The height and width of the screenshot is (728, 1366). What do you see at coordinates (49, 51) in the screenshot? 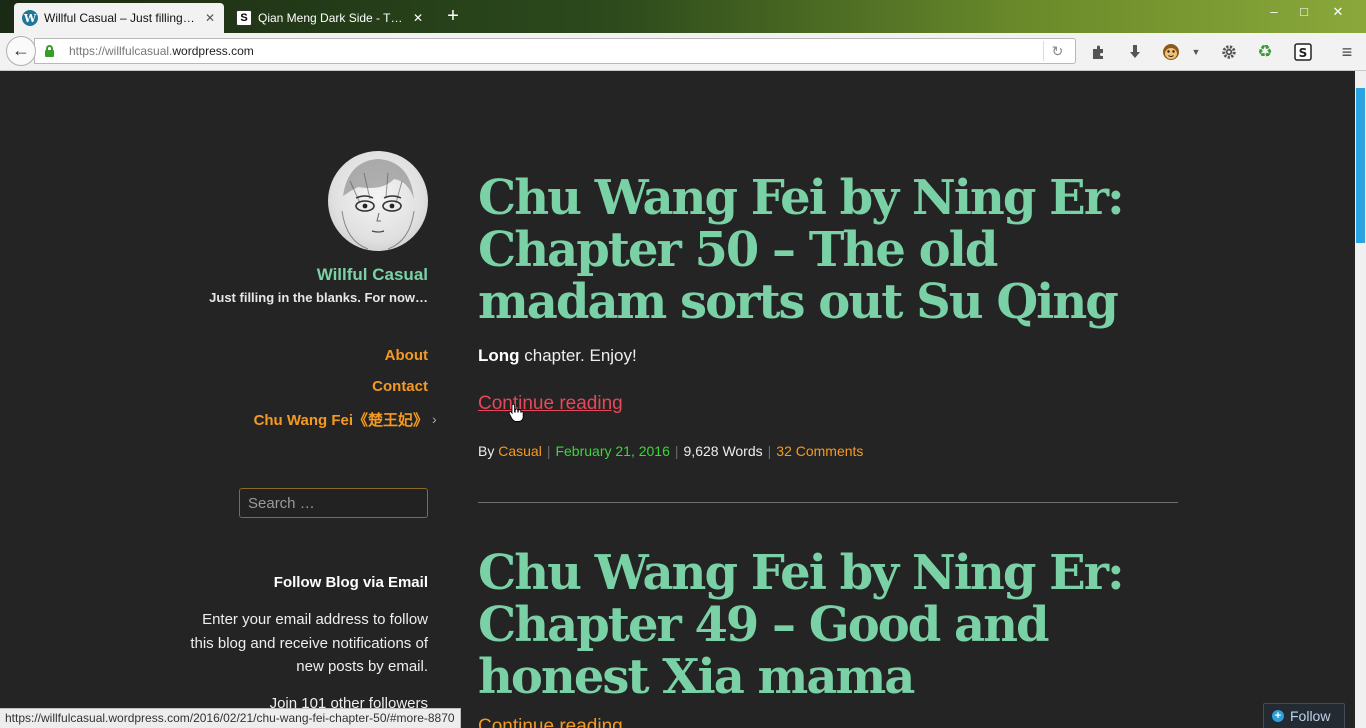
I see `lock-icon` at bounding box center [49, 51].